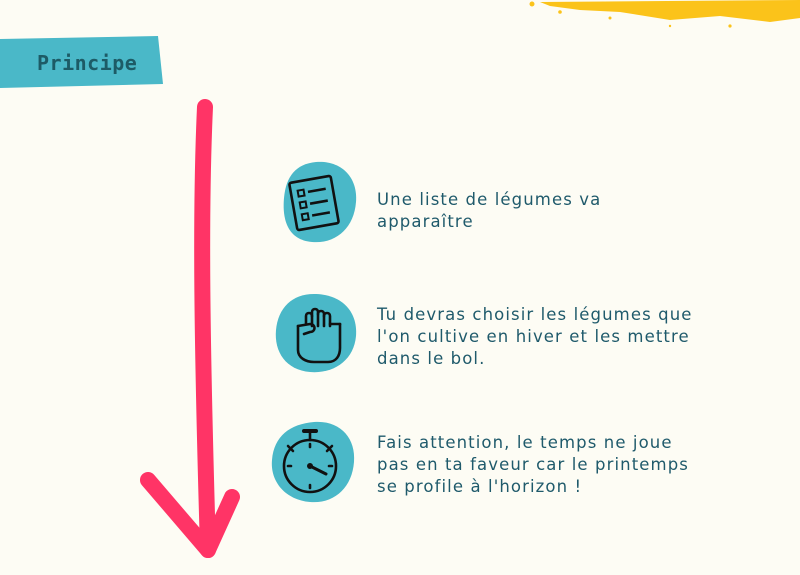 This screenshot has height=575, width=800. Describe the element at coordinates (190, 328) in the screenshot. I see `down-arrow-icon` at that location.